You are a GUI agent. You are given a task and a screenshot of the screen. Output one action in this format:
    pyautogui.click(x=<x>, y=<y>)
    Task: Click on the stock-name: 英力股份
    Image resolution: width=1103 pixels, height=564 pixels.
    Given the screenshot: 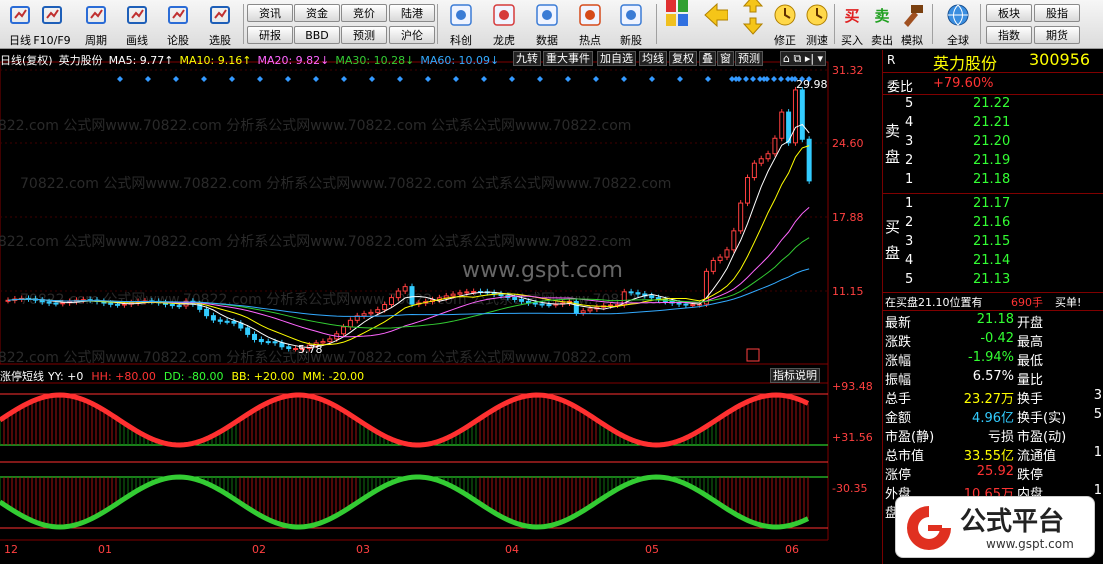 What is the action you would take?
    pyautogui.click(x=965, y=63)
    